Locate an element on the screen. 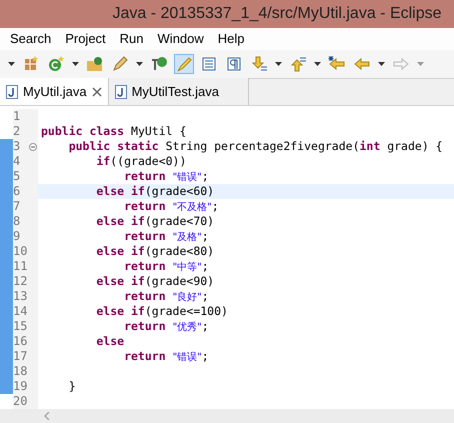 The height and width of the screenshot is (423, 454). code-line: public class MyUtil { is located at coordinates (113, 131).